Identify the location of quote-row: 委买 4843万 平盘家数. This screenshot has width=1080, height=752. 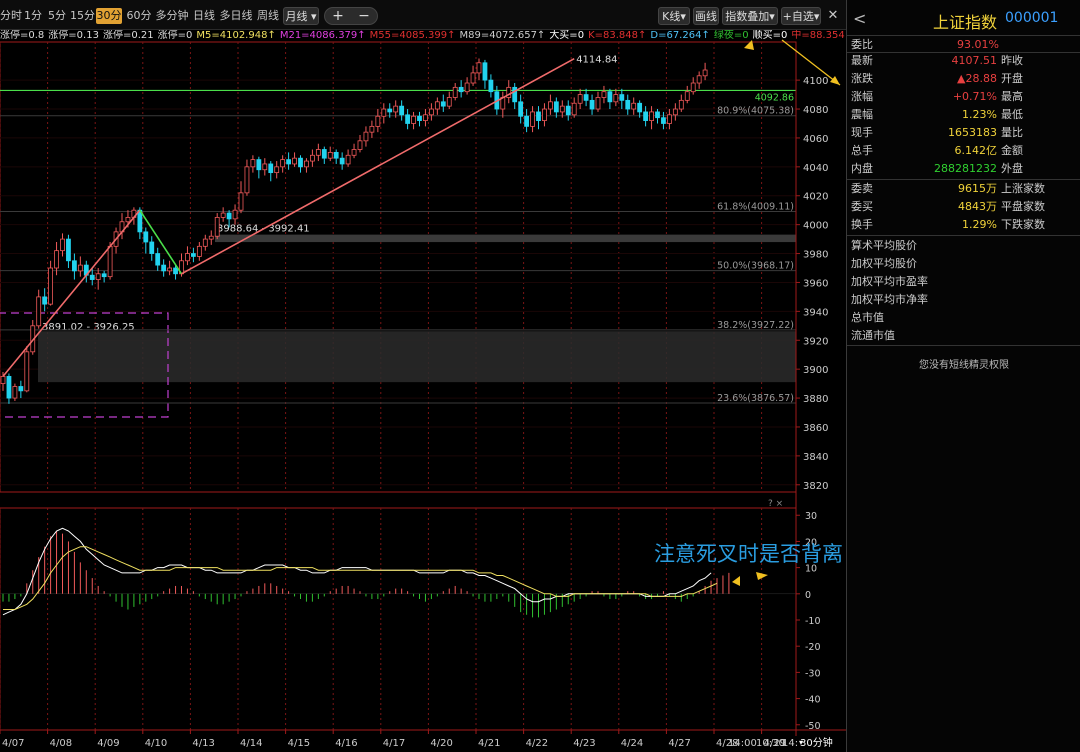
(963, 207).